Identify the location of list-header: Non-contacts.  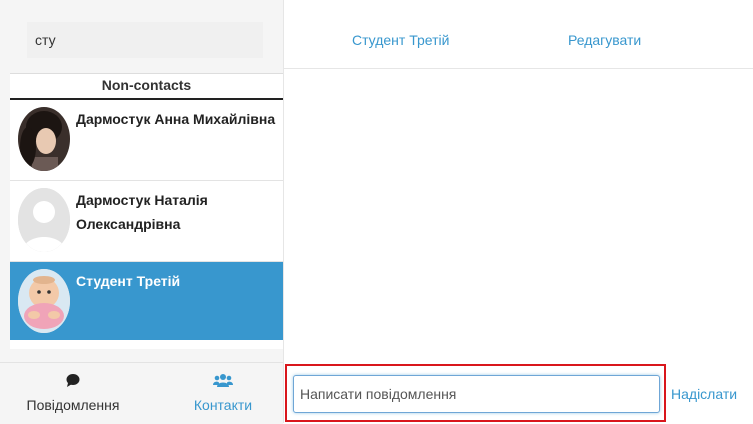
(146, 87).